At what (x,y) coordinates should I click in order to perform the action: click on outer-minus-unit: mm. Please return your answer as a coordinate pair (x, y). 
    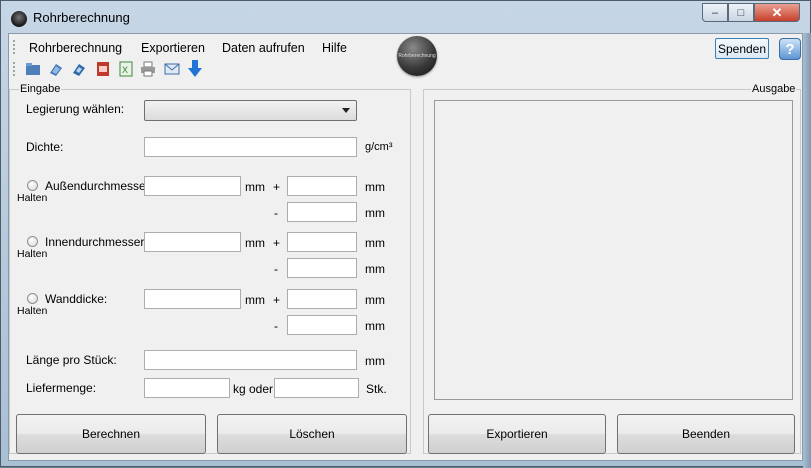
    Looking at the image, I should click on (375, 213).